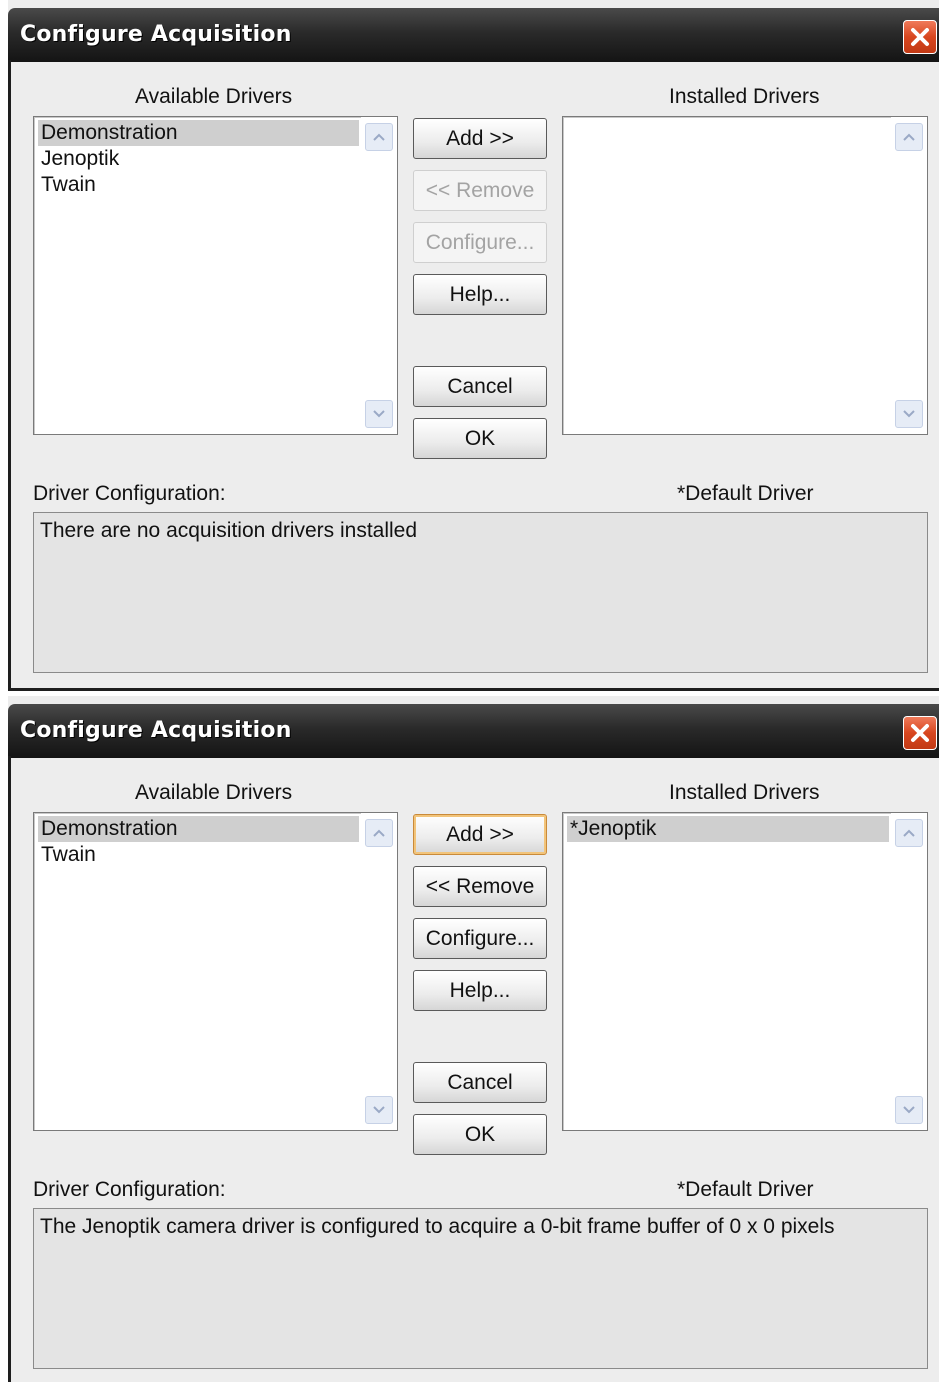 Image resolution: width=939 pixels, height=1382 pixels. I want to click on available-drivers-list: Demonstration Twain, so click(215, 971).